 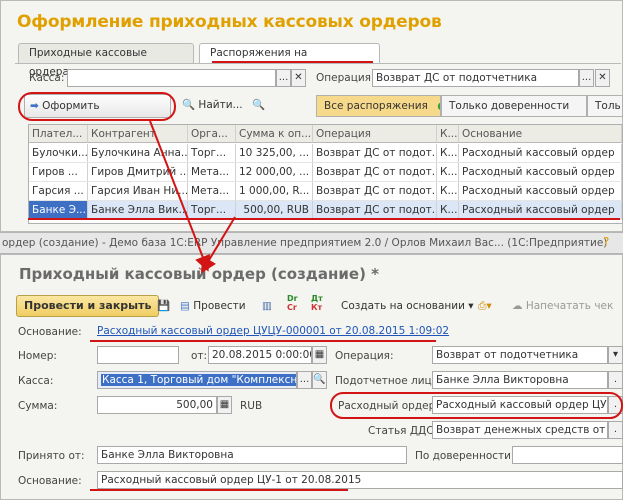 What do you see at coordinates (192, 197) in the screenshot?
I see `annotation-arrow` at bounding box center [192, 197].